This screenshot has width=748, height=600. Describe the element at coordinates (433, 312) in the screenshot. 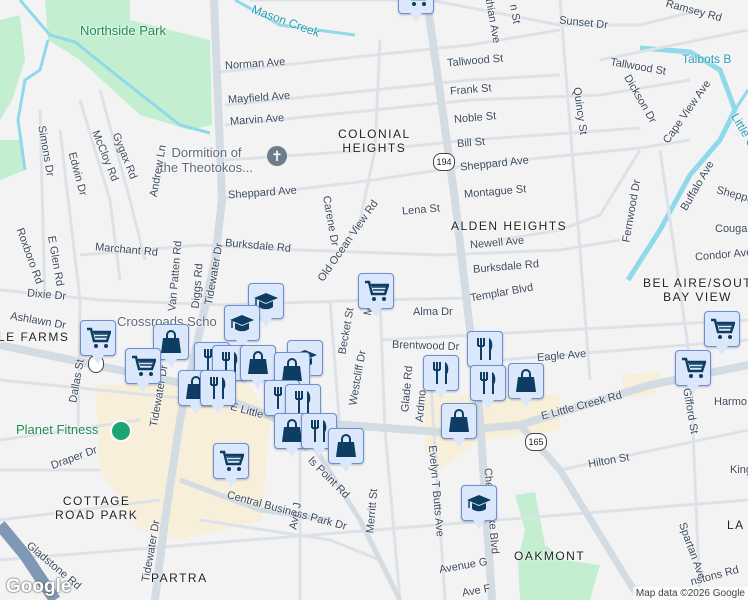

I see `street-label: Alma Dr` at that location.